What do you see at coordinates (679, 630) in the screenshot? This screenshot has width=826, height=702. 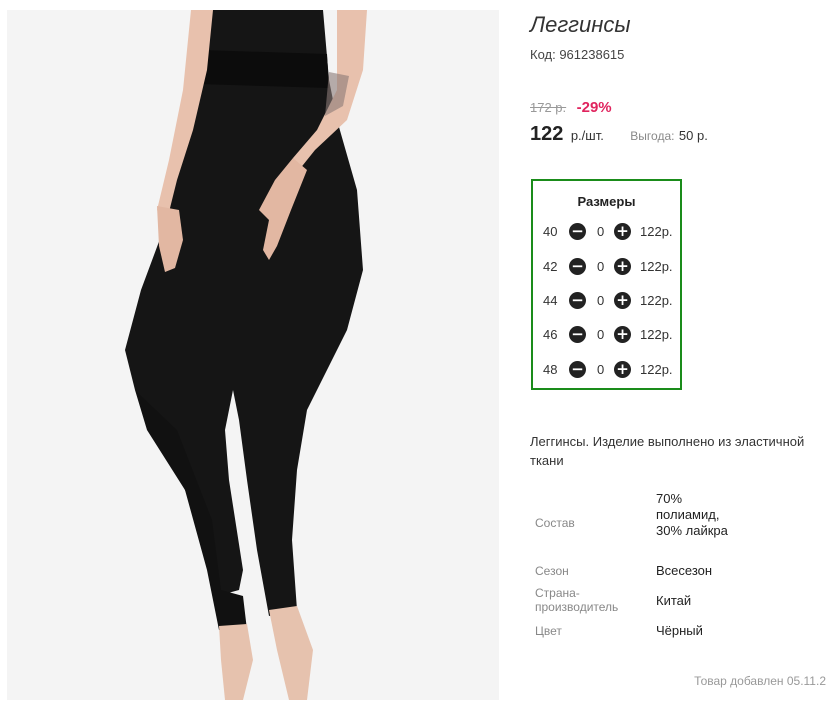 I see `attr-value-color: Чёрный` at bounding box center [679, 630].